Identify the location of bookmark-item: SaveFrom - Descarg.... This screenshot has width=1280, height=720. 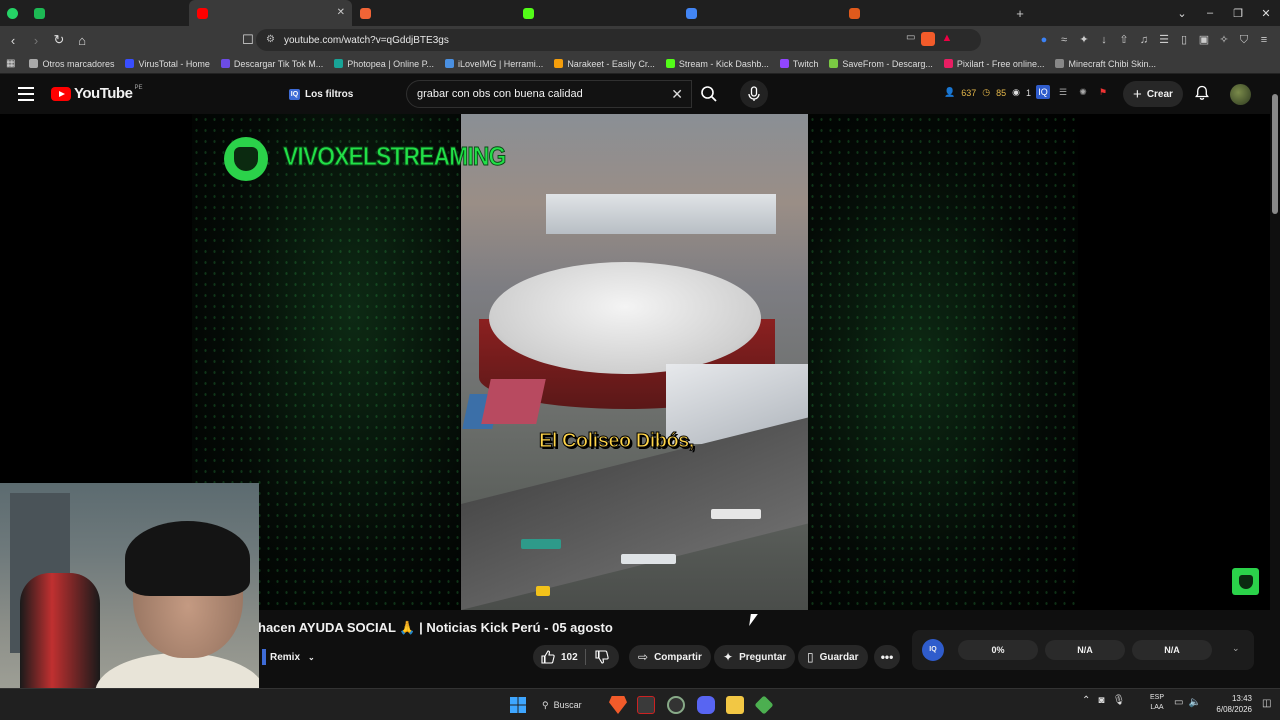
(881, 64).